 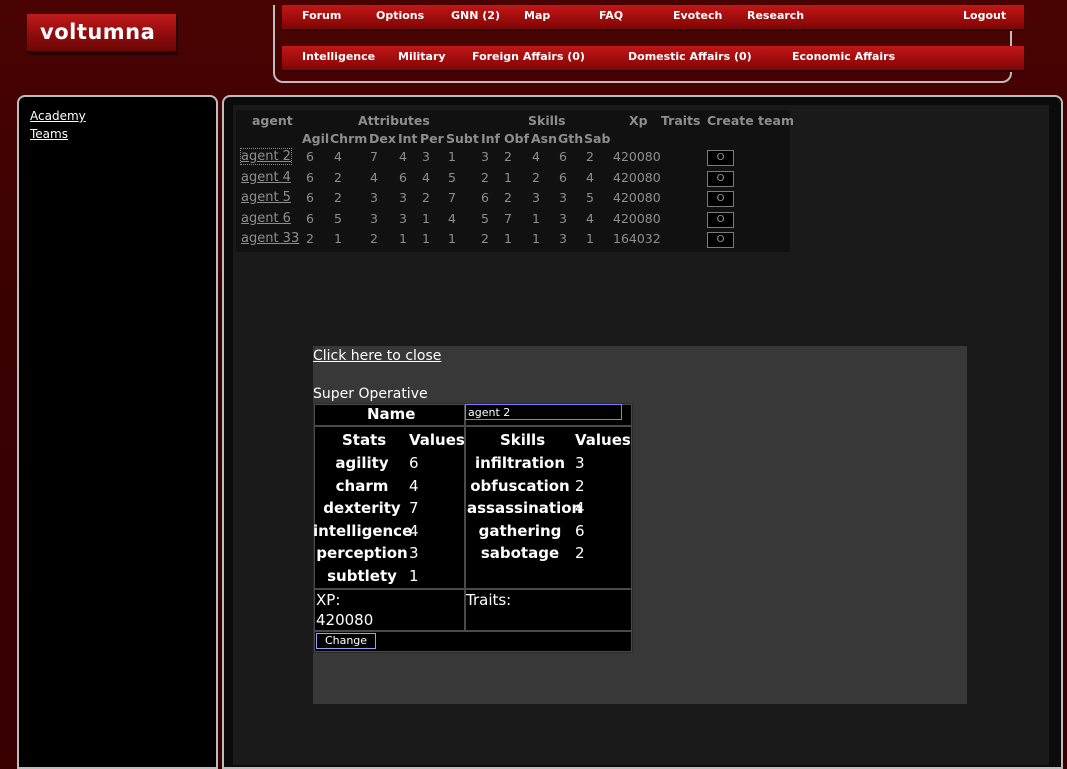 I want to click on sub-header-int: Int, so click(x=408, y=138).